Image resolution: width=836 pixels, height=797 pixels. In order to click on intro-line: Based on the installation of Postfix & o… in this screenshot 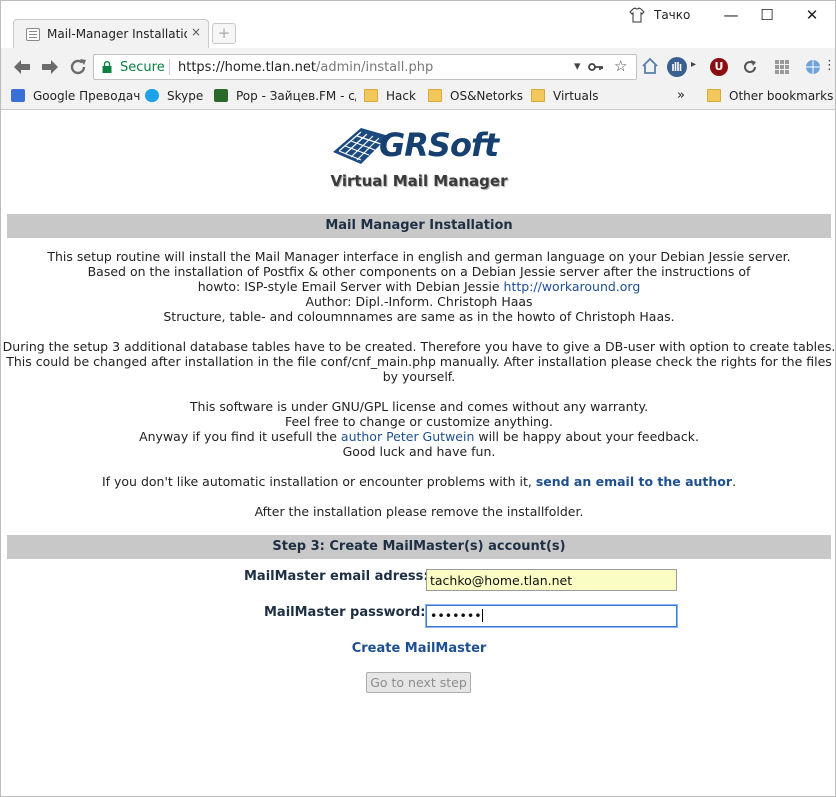, I will do `click(419, 271)`.